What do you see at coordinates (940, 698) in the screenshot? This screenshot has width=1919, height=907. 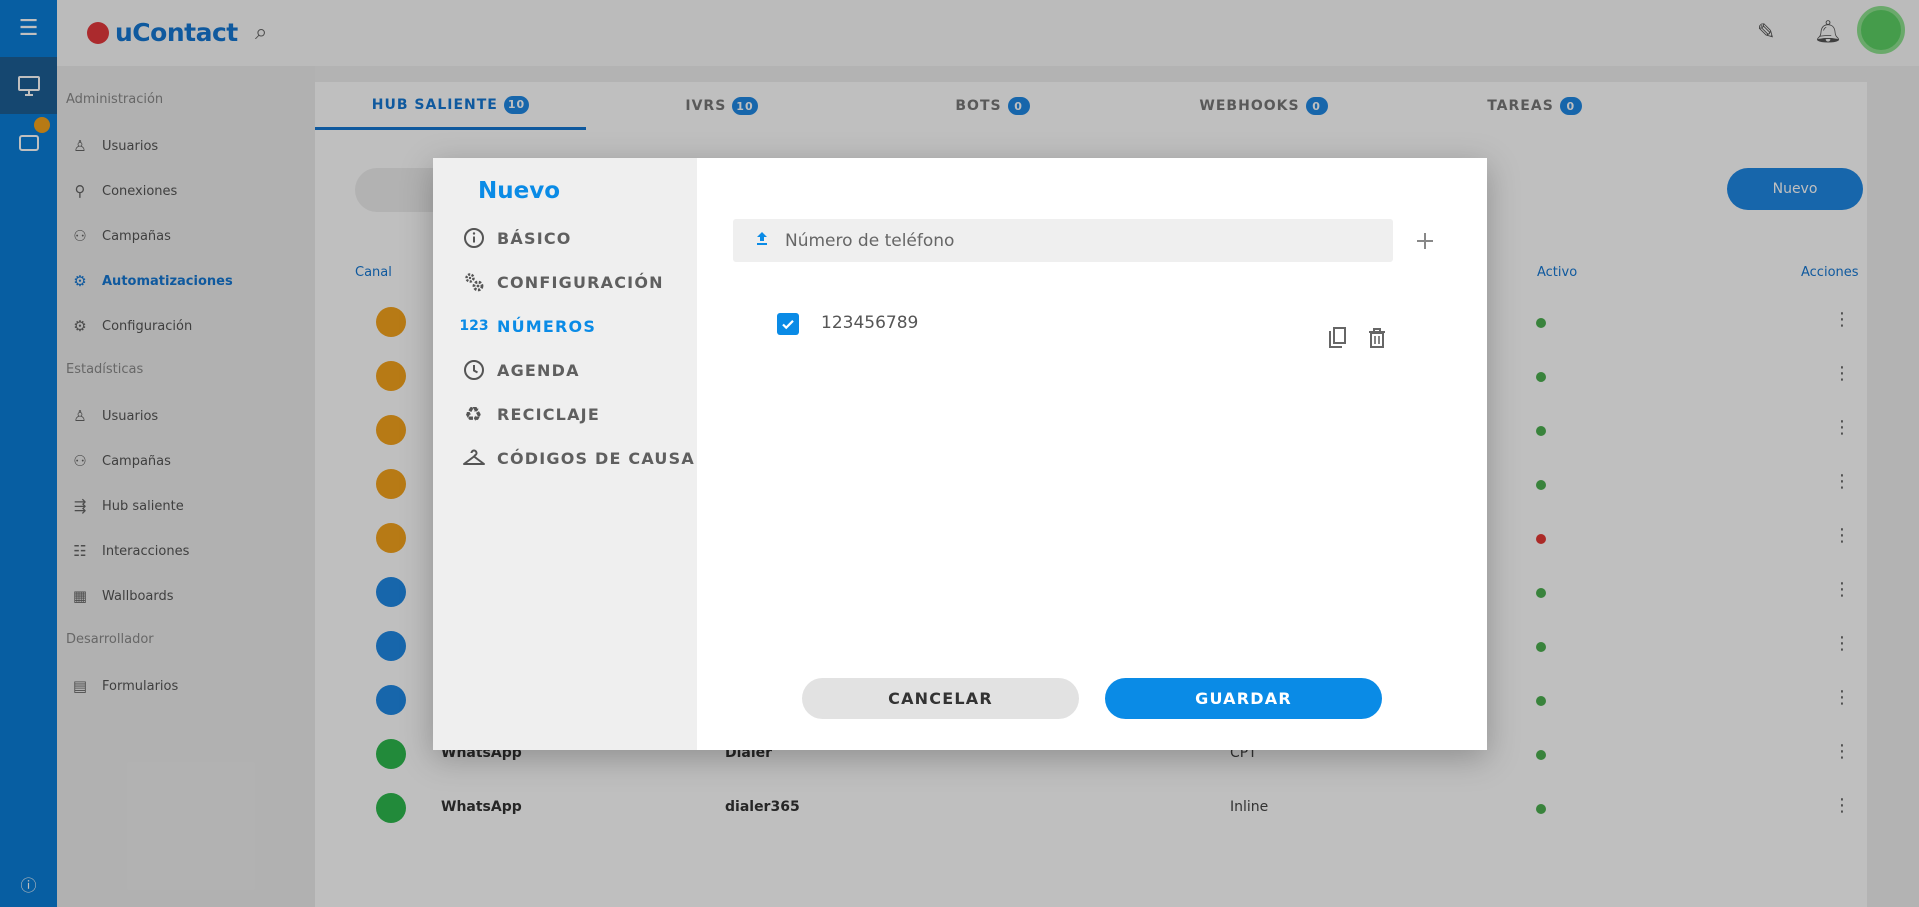 I see `cancel-button: CANCELAR` at bounding box center [940, 698].